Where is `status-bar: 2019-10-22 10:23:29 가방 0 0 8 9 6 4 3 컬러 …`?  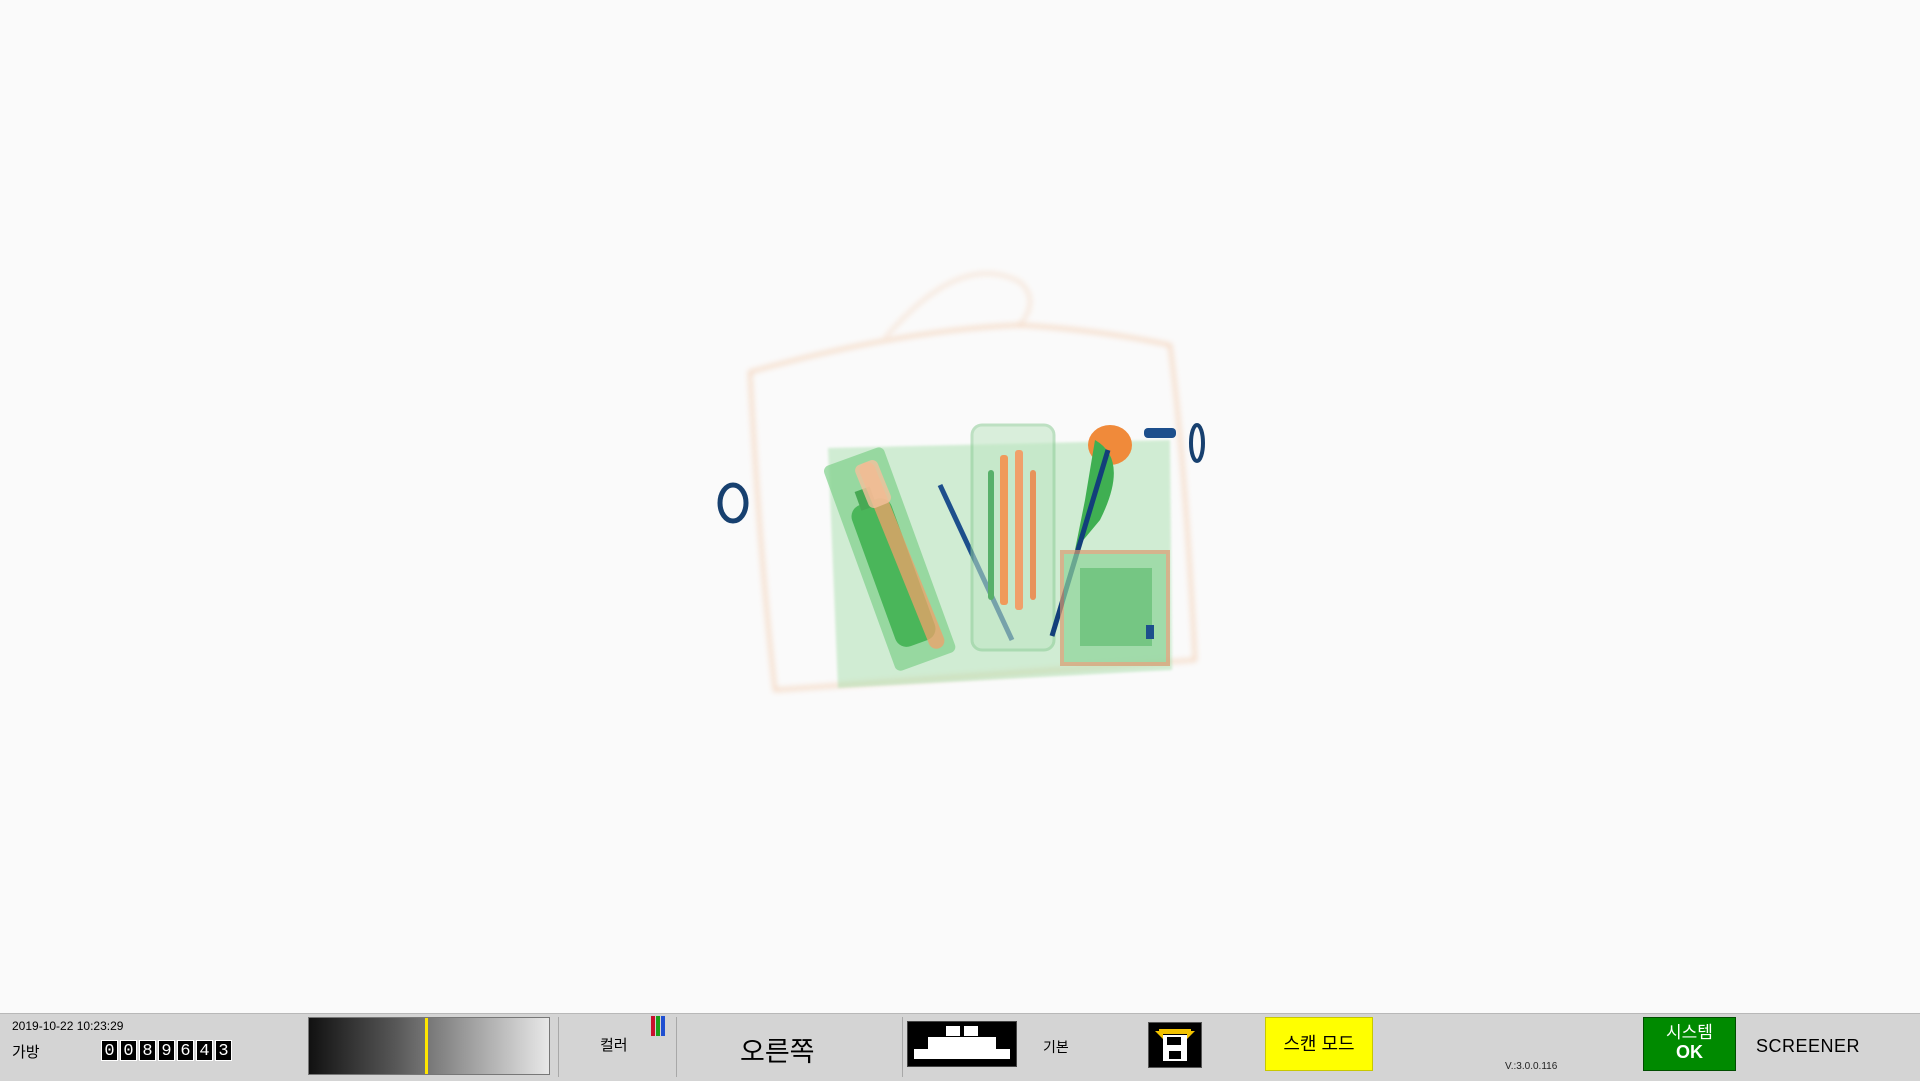
status-bar: 2019-10-22 10:23:29 가방 0 0 8 9 6 4 3 컬러 … is located at coordinates (960, 1047).